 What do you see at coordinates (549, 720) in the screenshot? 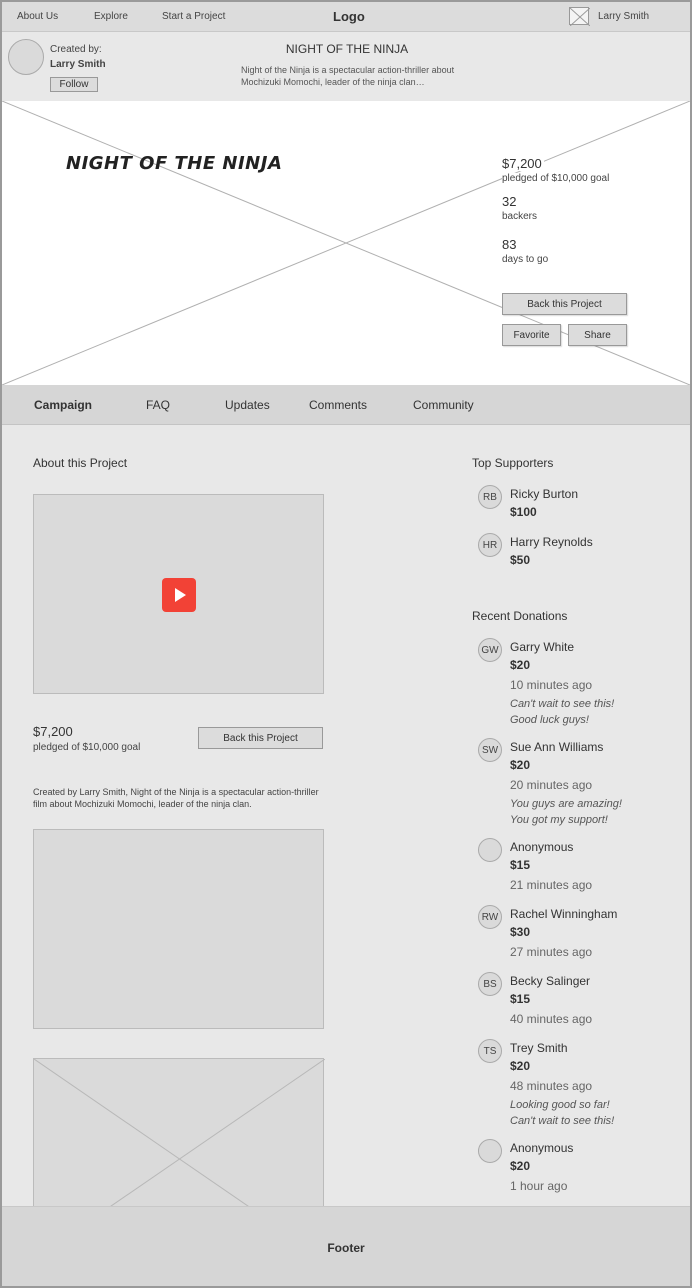
I see `message-line: Good luck guys!` at bounding box center [549, 720].